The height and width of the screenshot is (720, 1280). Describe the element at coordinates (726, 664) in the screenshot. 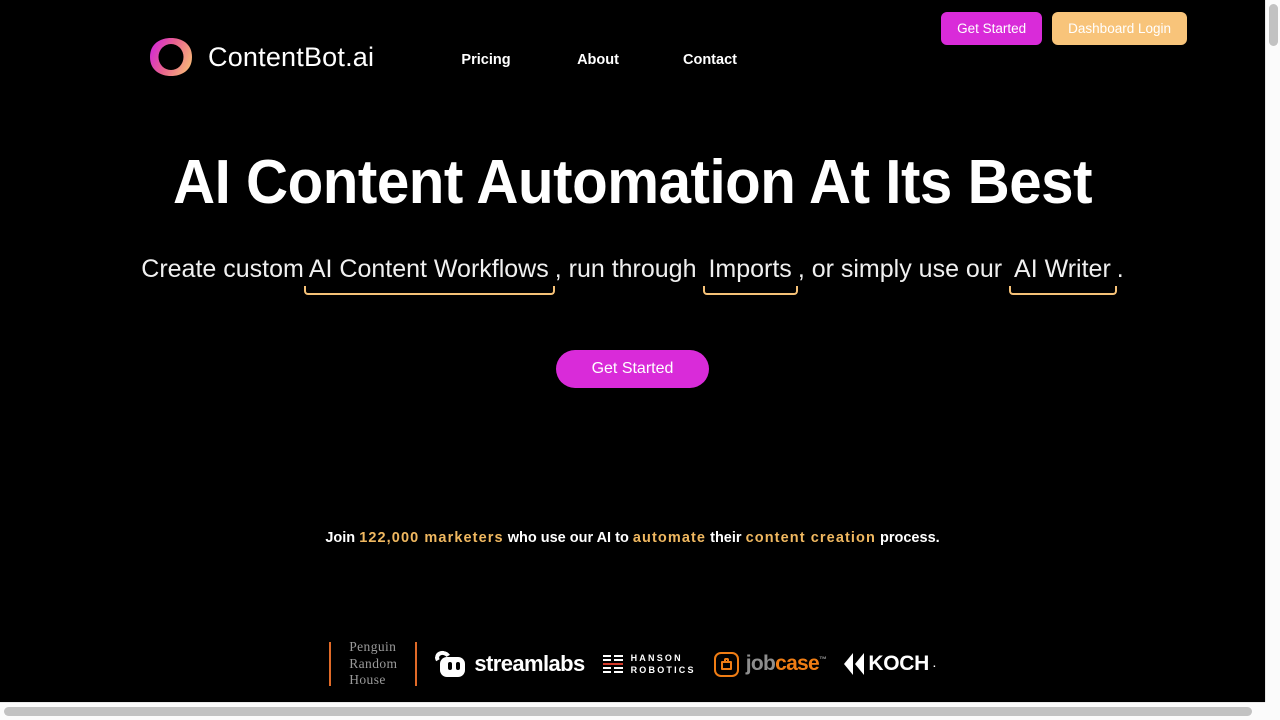

I see `jobcase-briefcase-icon` at that location.